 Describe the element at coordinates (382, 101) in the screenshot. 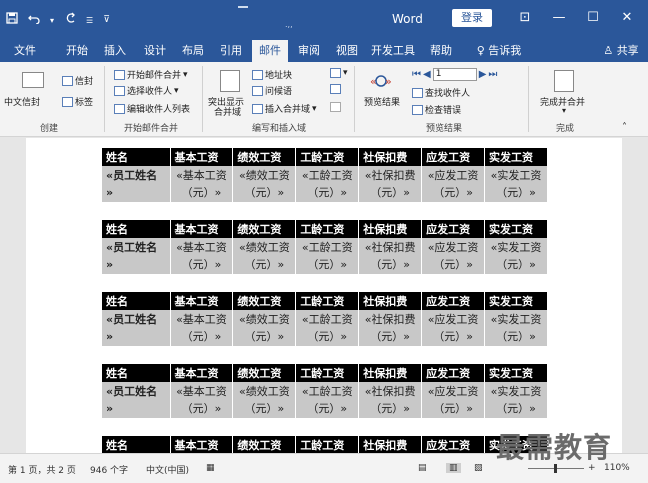

I see `preview-results-label: 预览结果` at that location.